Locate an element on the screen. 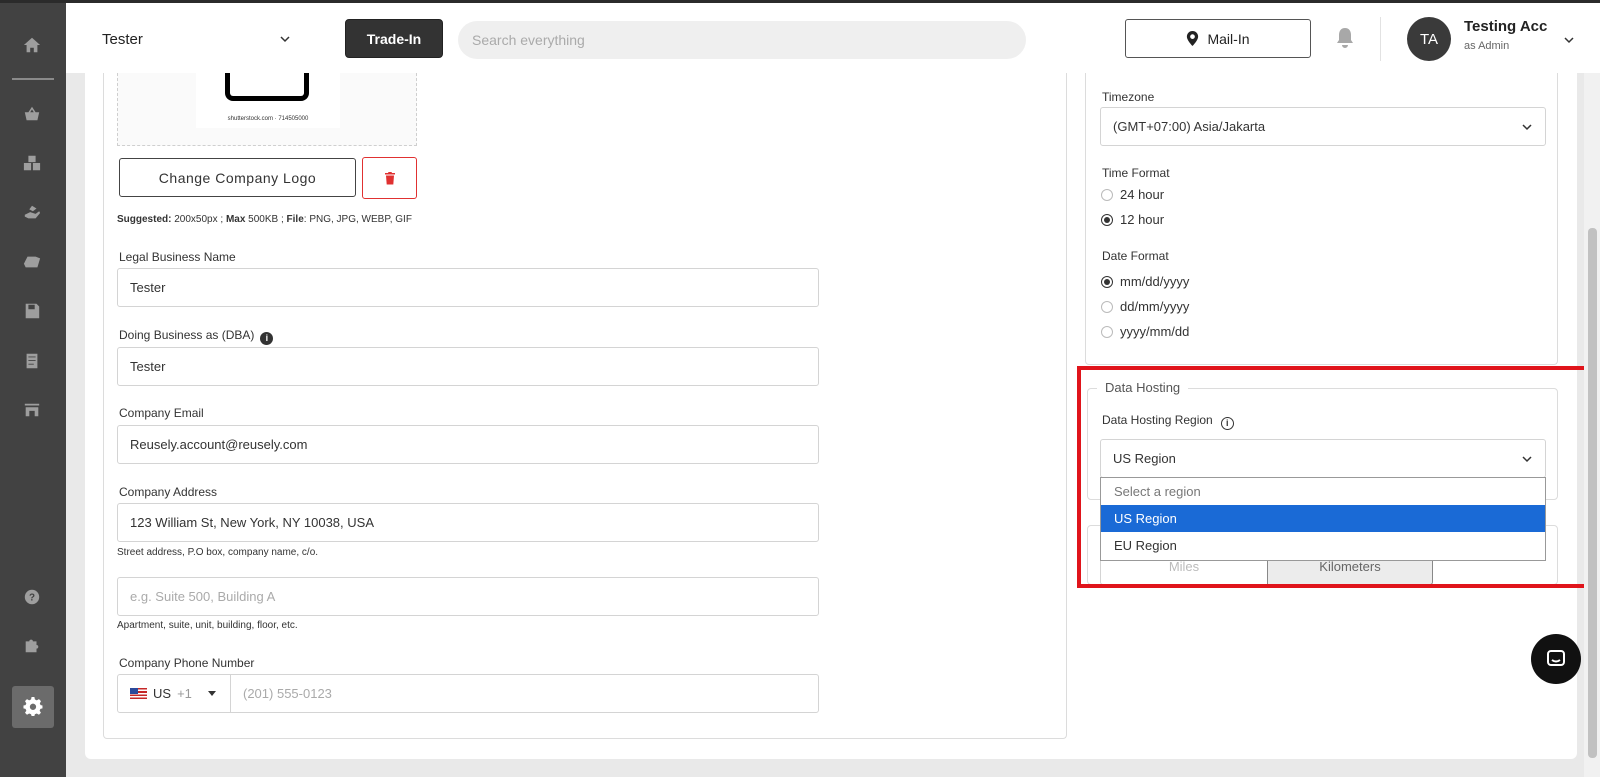  boxes-icon is located at coordinates (32, 163).